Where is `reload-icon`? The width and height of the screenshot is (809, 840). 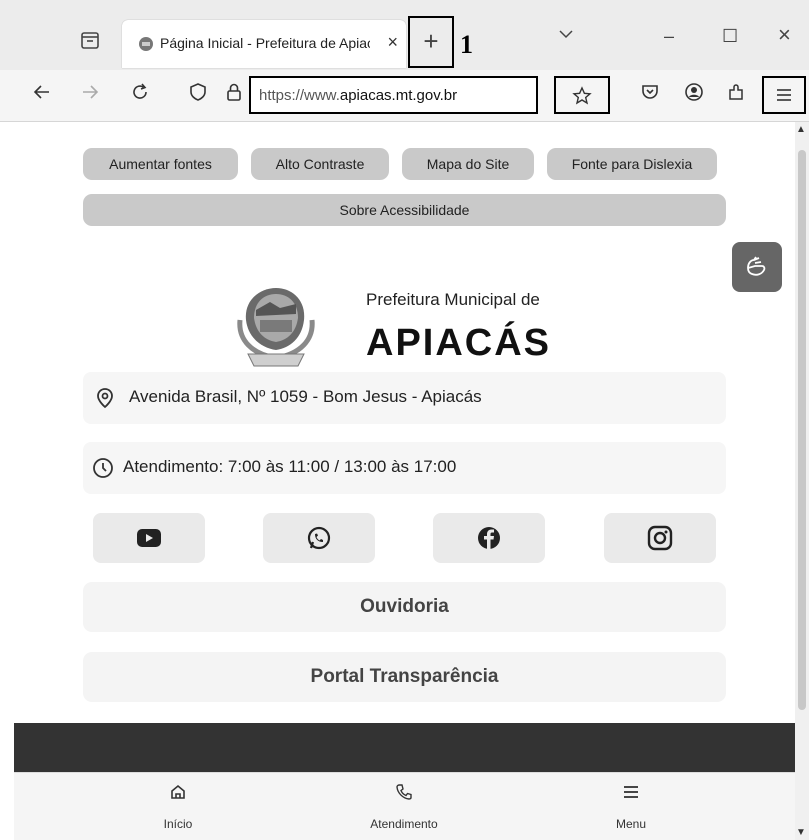
reload-icon is located at coordinates (140, 95).